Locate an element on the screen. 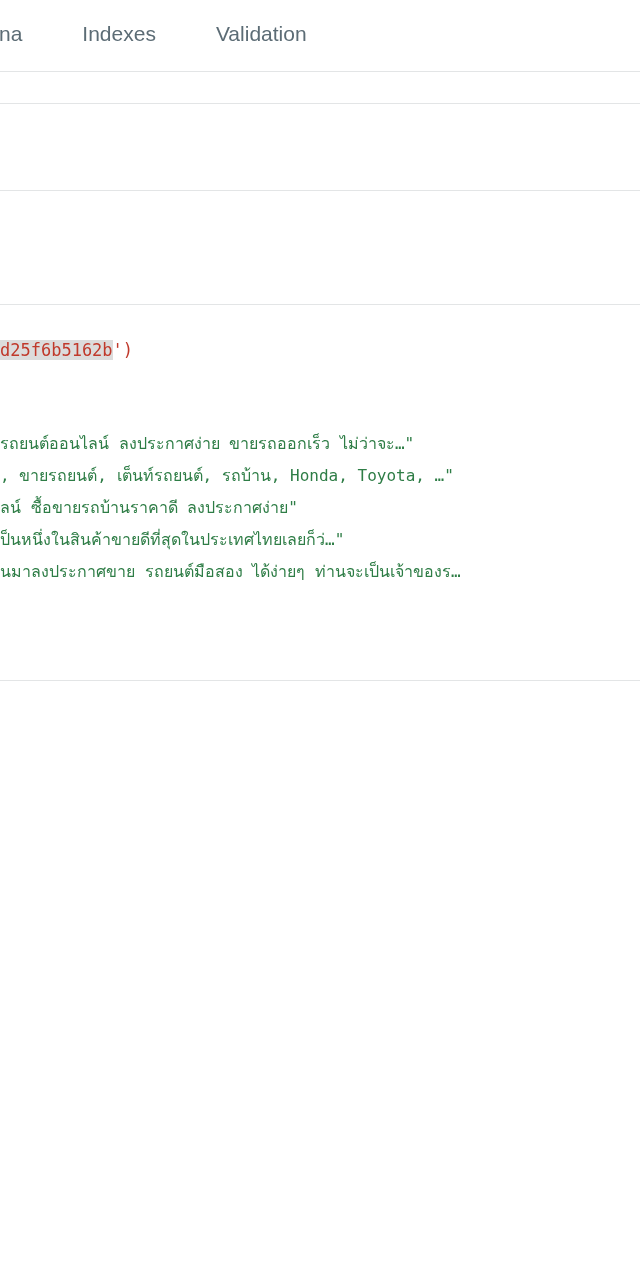  string-value: ป็นหนึ่งในสินค้าขายดีที่สุดในประเทศไทยเลยก็ว่…" is located at coordinates (172, 540).